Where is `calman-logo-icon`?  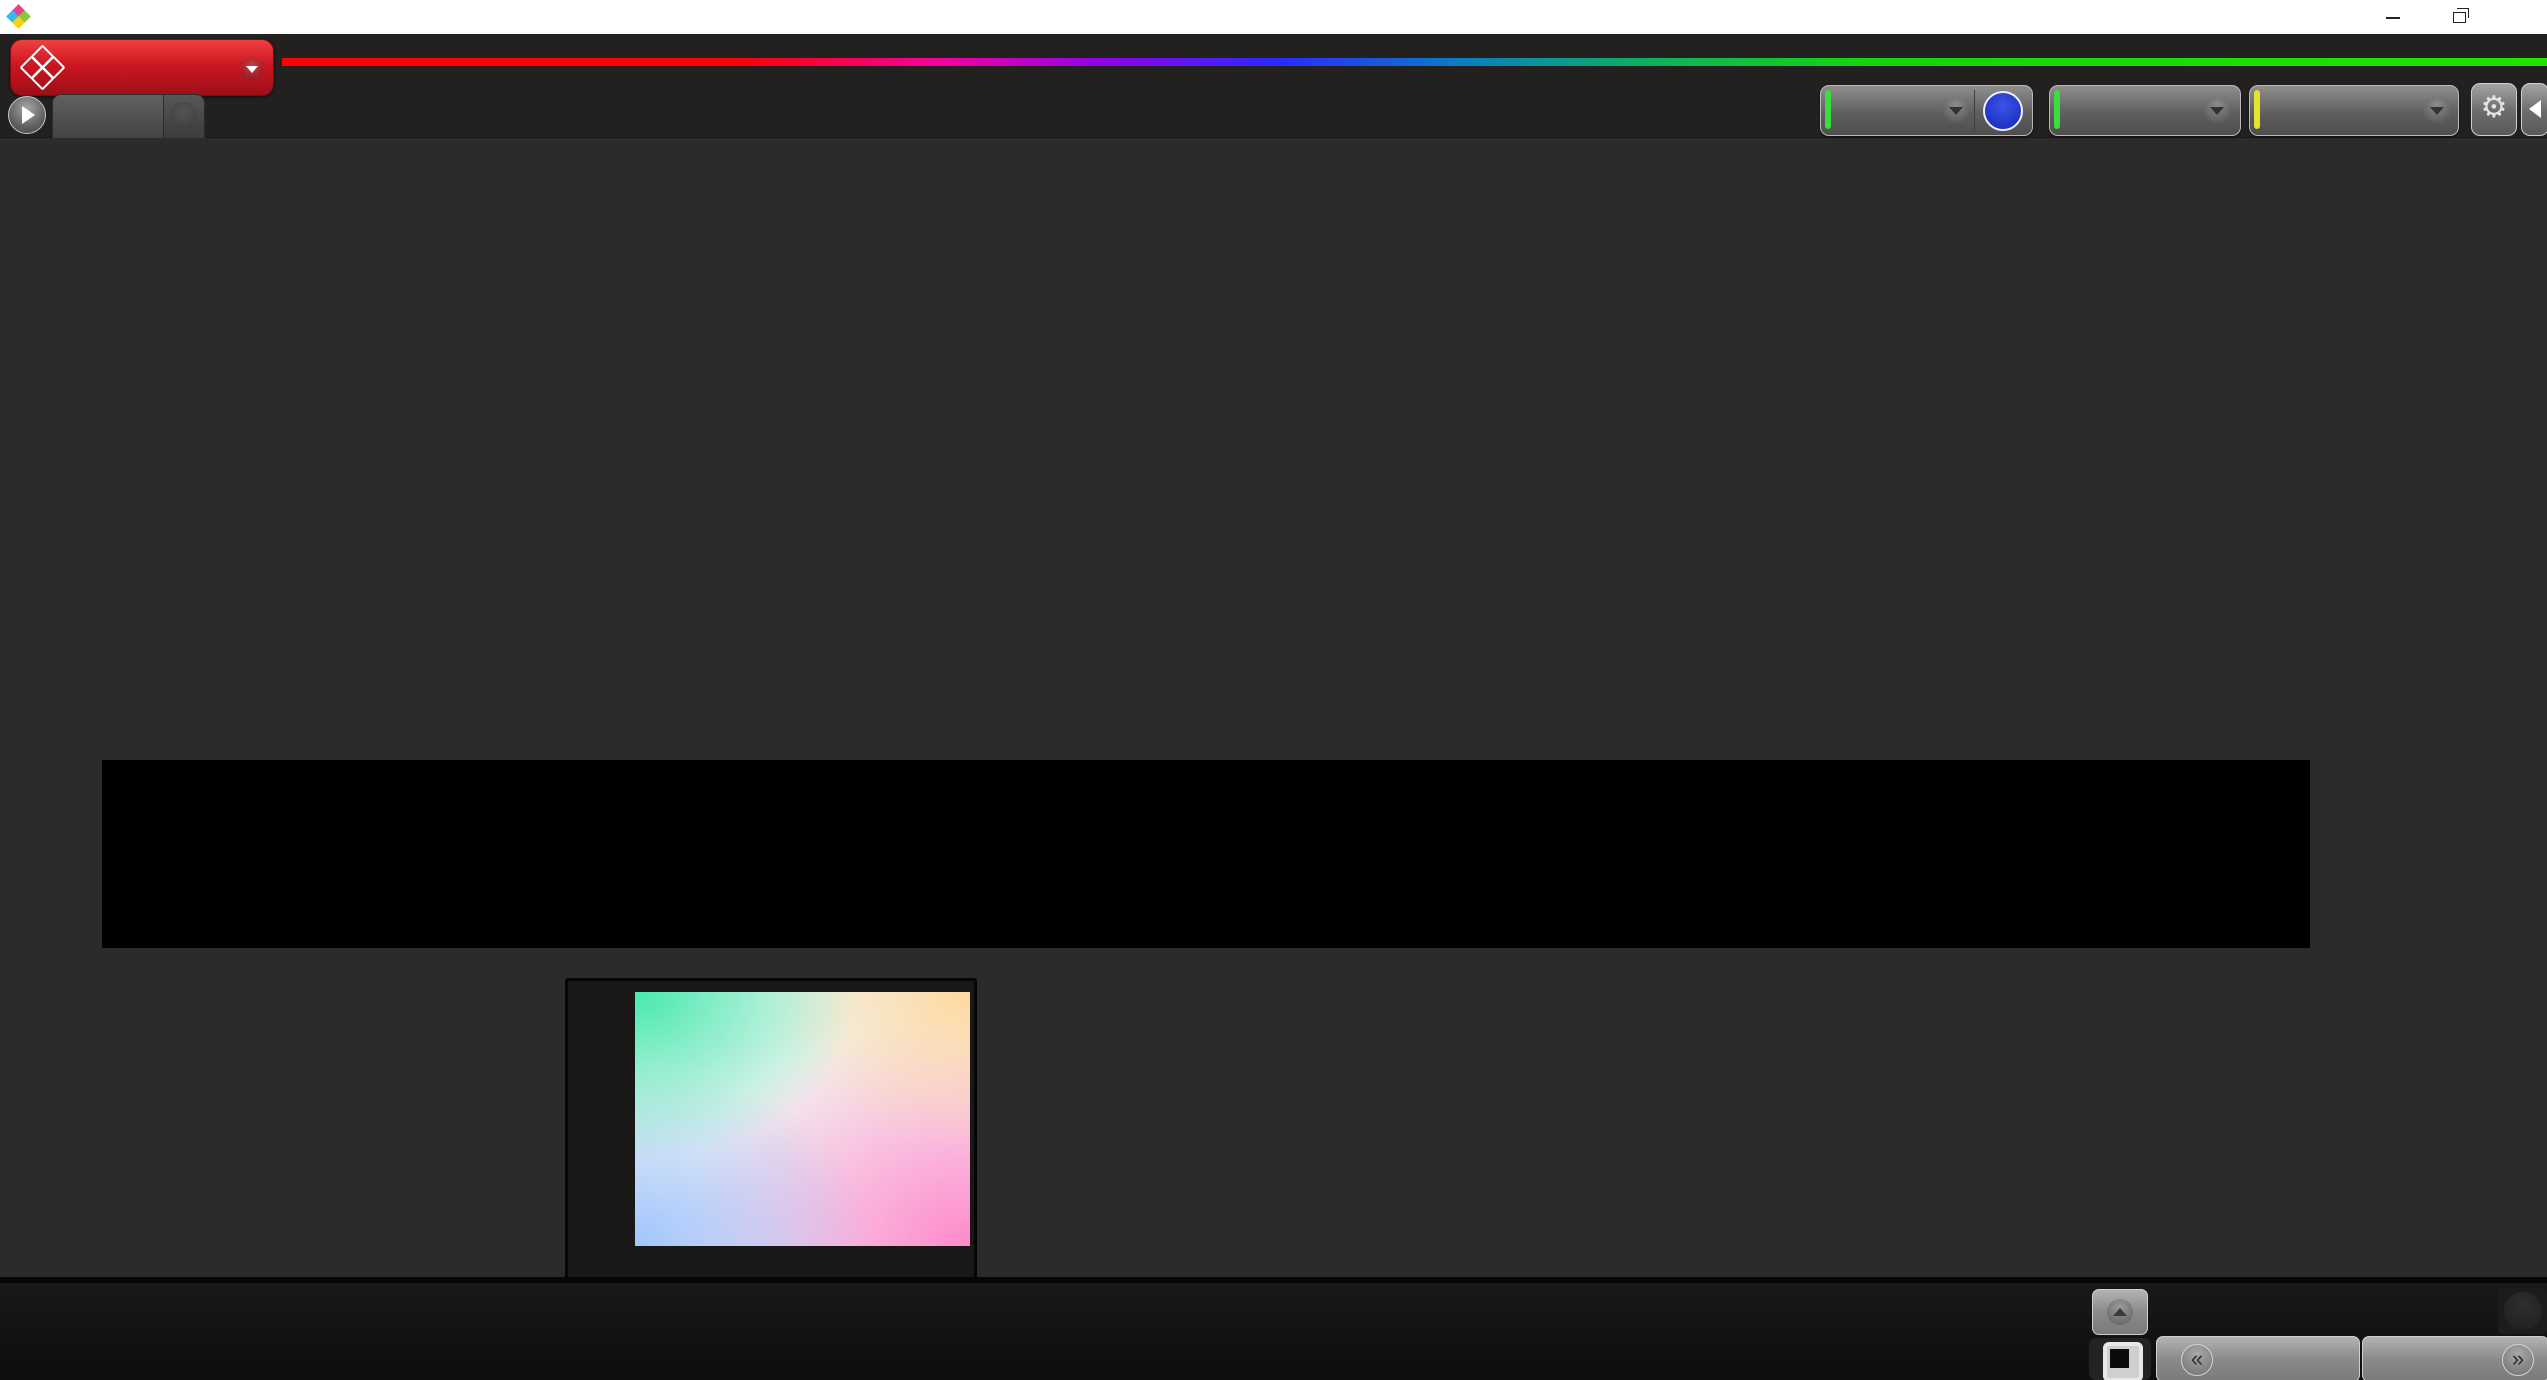 calman-logo-icon is located at coordinates (42, 67).